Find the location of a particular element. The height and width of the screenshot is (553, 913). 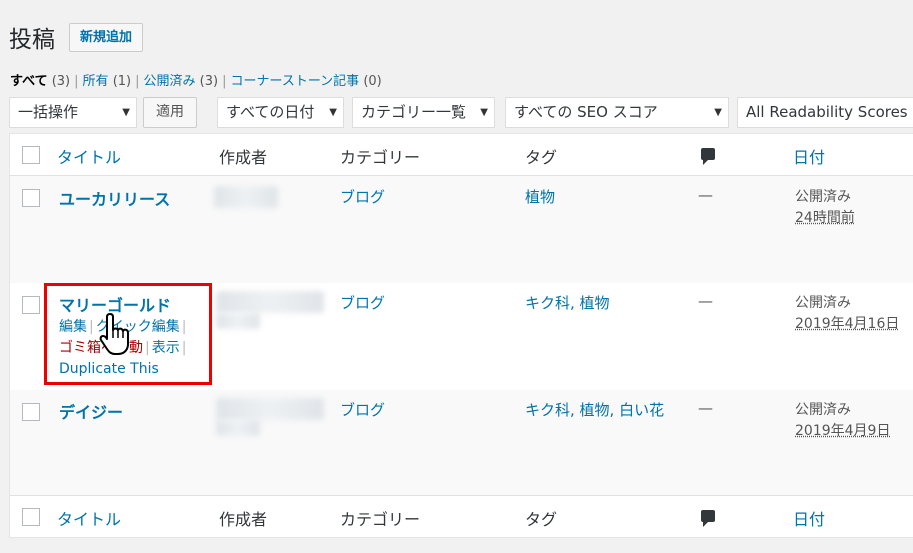

page-title: 投稿 is located at coordinates (32, 40).